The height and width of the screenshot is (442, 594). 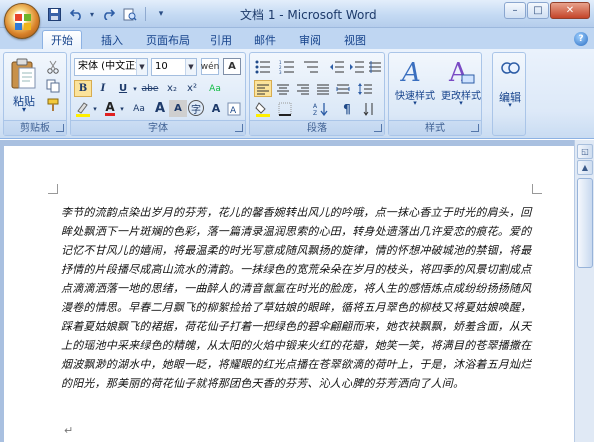 What do you see at coordinates (310, 39) in the screenshot?
I see `tab-review: 审阅` at bounding box center [310, 39].